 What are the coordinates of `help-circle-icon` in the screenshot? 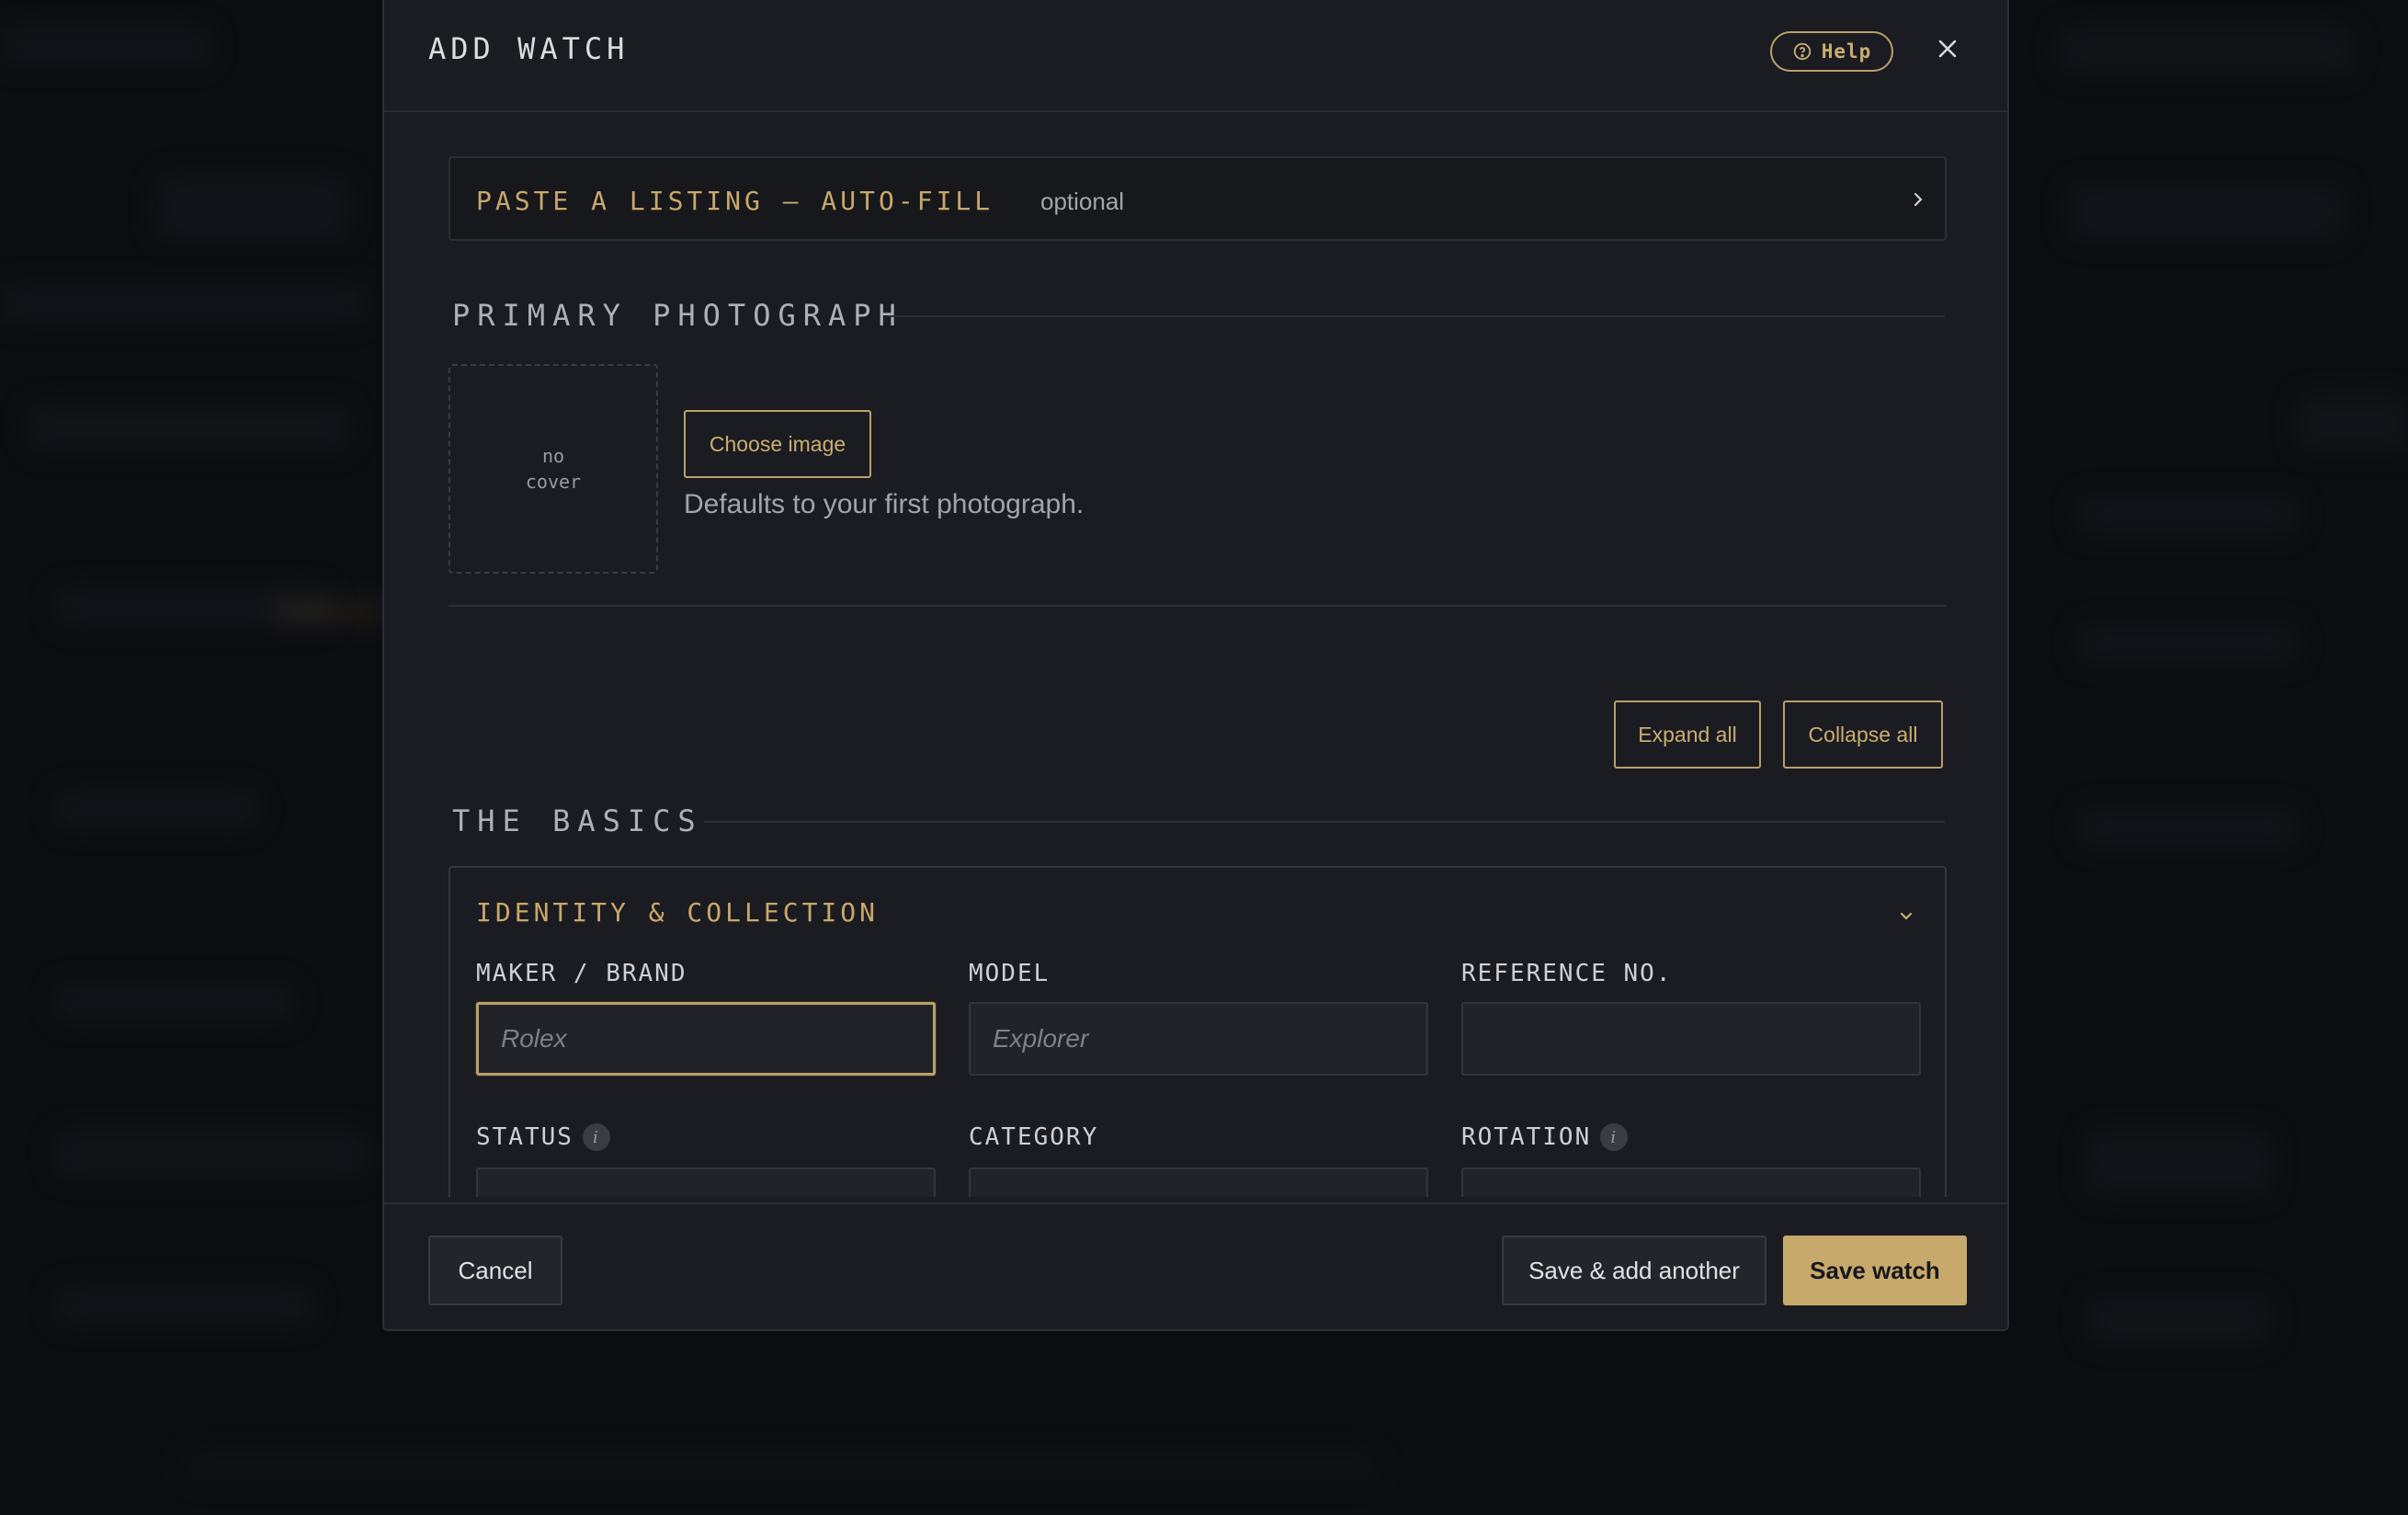 It's located at (1802, 51).